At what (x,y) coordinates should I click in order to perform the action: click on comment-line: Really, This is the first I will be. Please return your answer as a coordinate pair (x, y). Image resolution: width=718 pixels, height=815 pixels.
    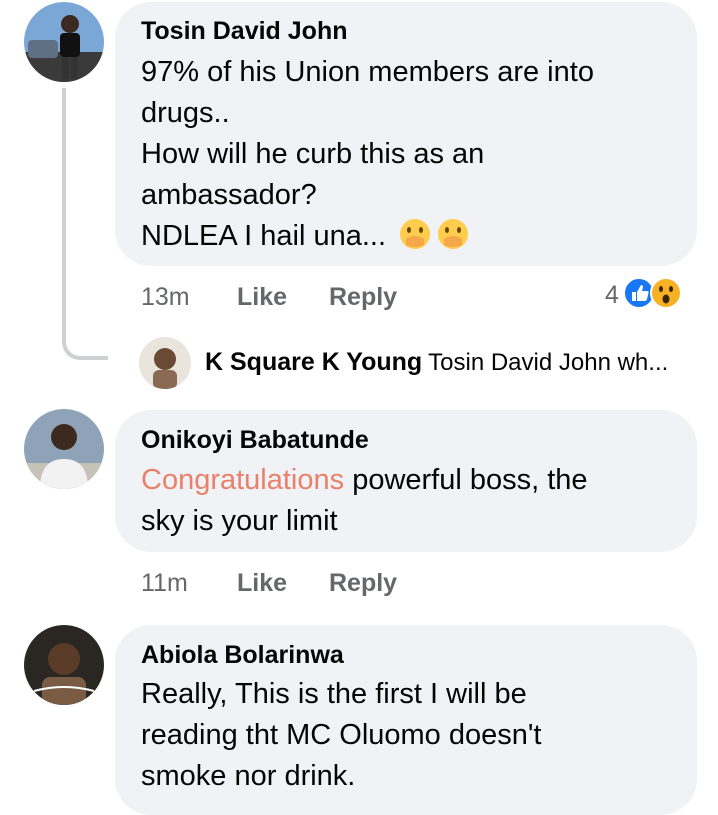
    Looking at the image, I should click on (334, 694).